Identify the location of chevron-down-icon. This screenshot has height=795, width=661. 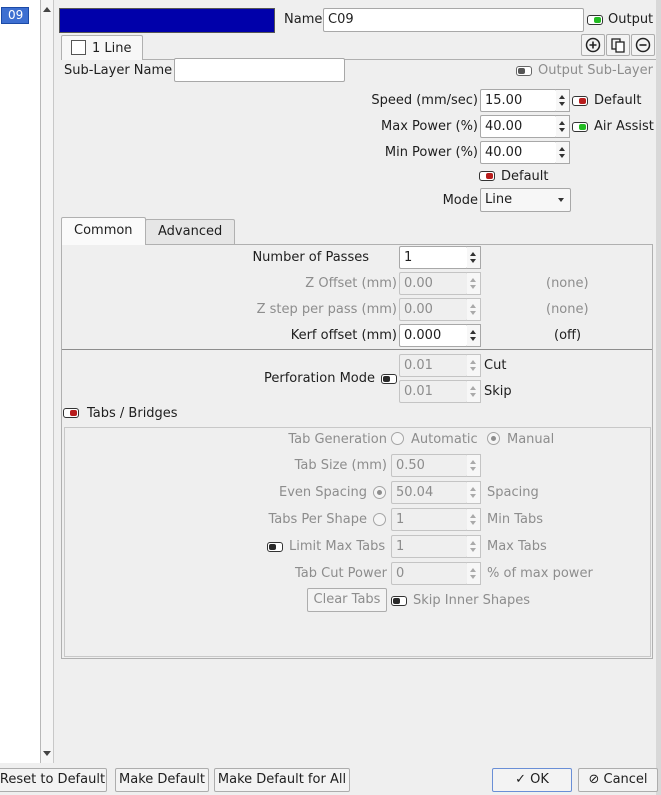
(561, 200).